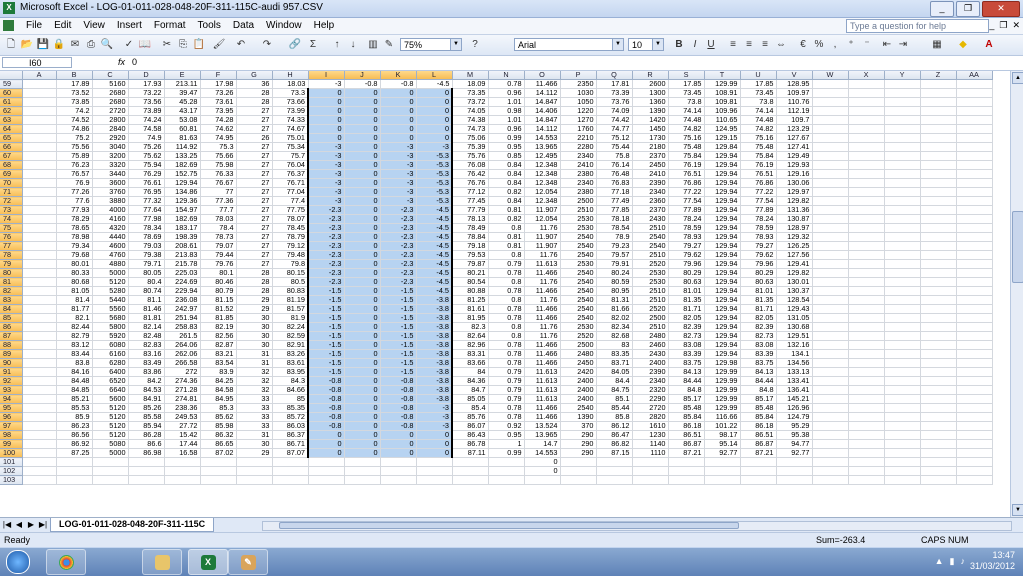  What do you see at coordinates (758, 165) in the screenshot?
I see `cell: 76.19` at bounding box center [758, 165].